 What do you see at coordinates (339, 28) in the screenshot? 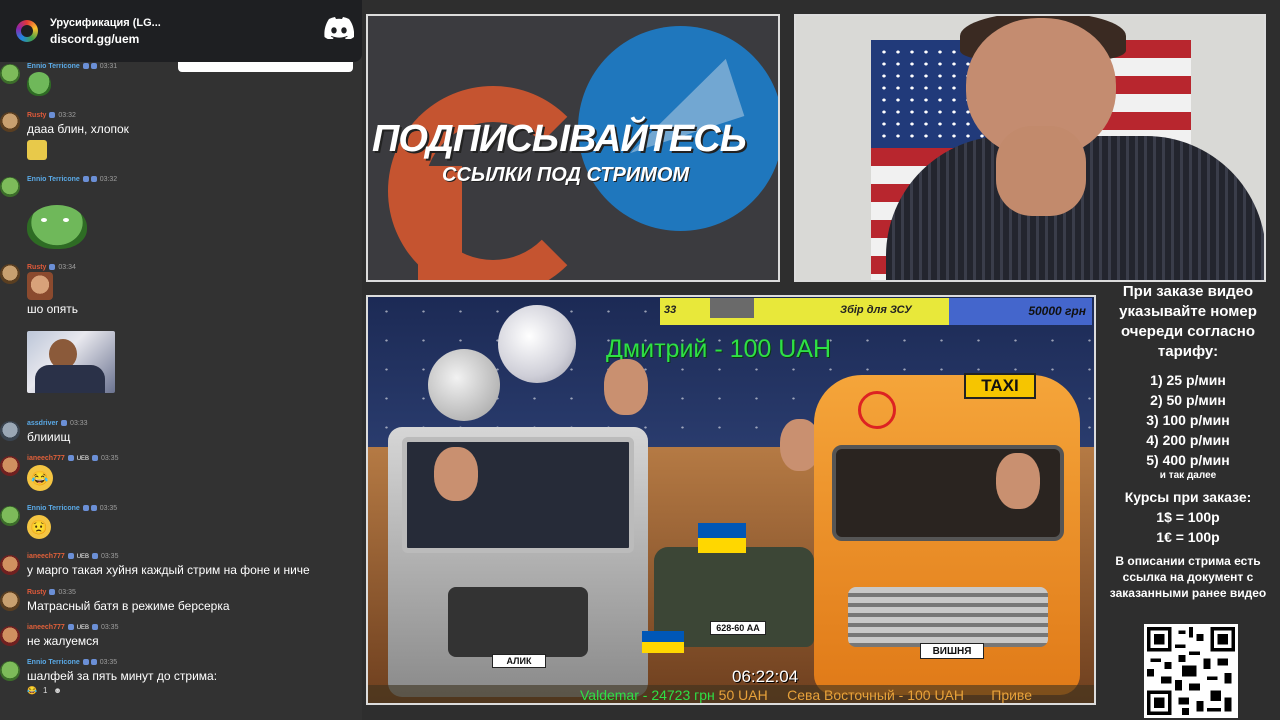
I see `discord-icon` at bounding box center [339, 28].